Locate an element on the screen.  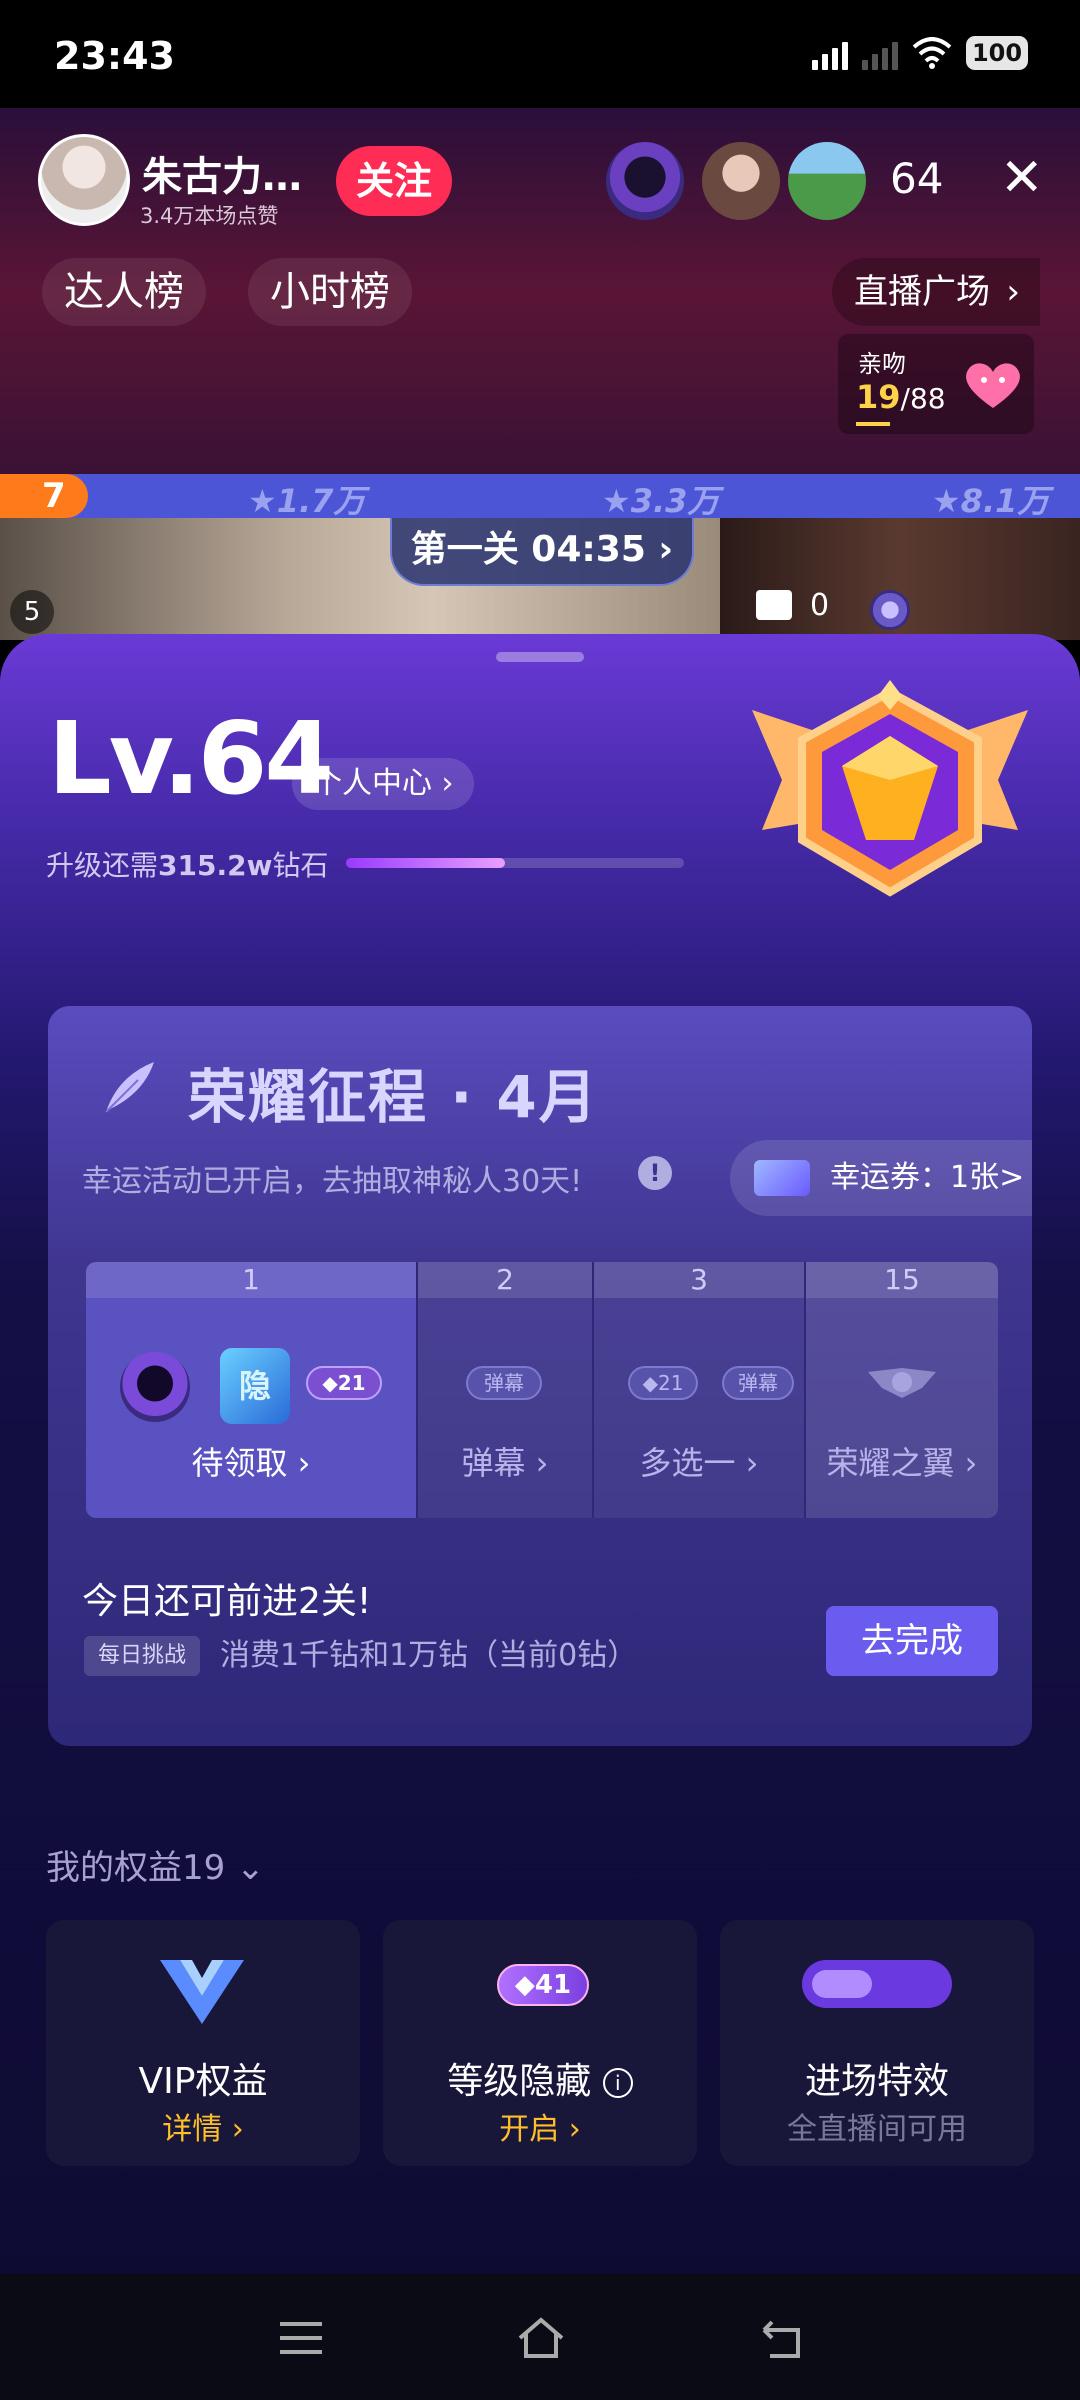
host-likes: 3.4万本场点赞 is located at coordinates (209, 216).